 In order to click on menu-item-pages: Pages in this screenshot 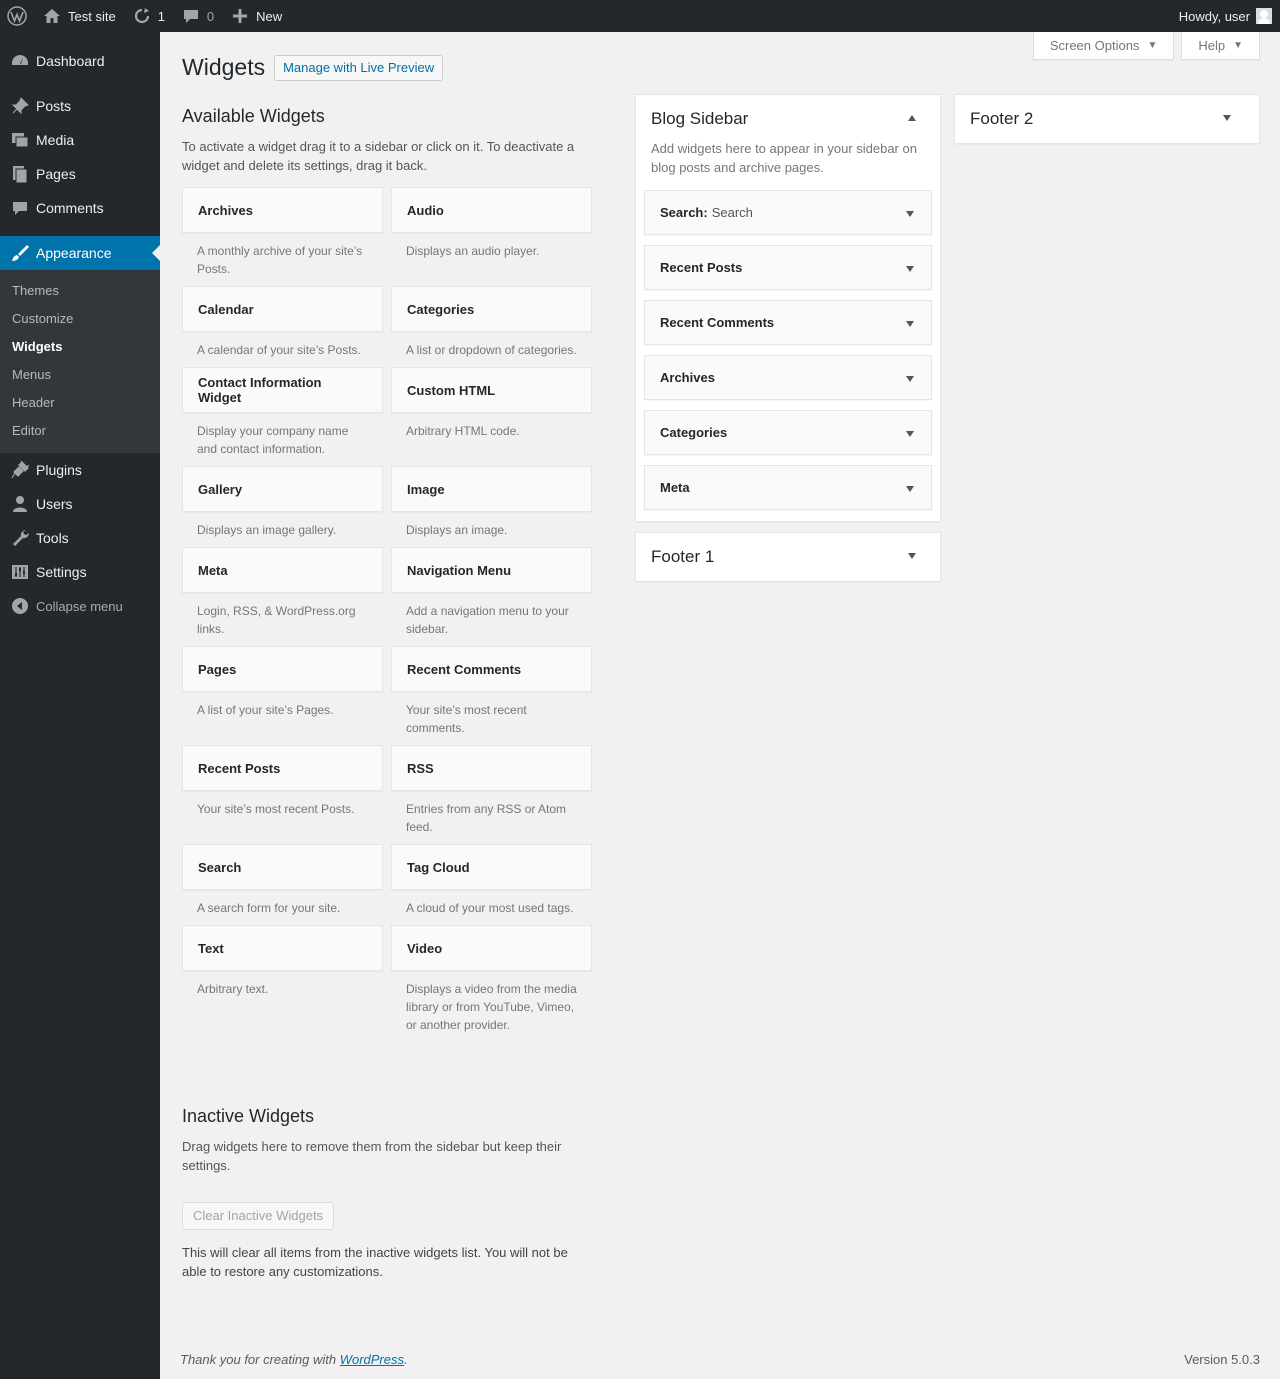, I will do `click(80, 174)`.